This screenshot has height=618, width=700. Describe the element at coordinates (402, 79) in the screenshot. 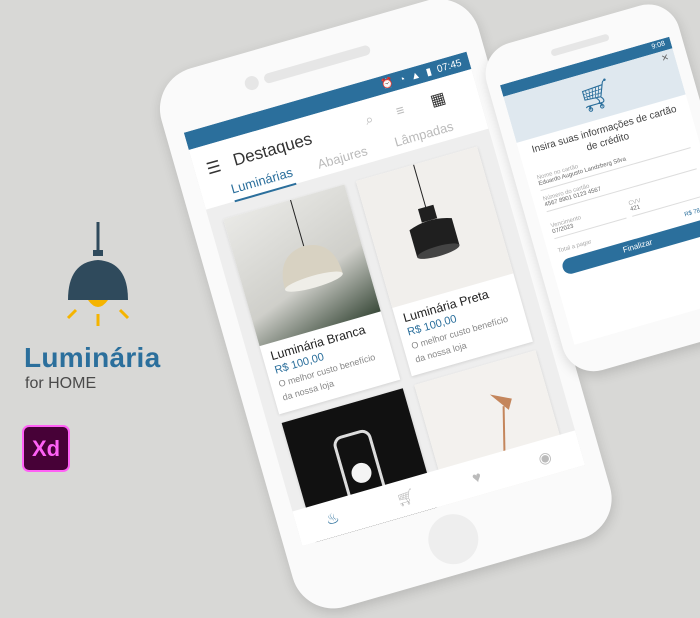

I see `wifi-icon: ◔` at that location.